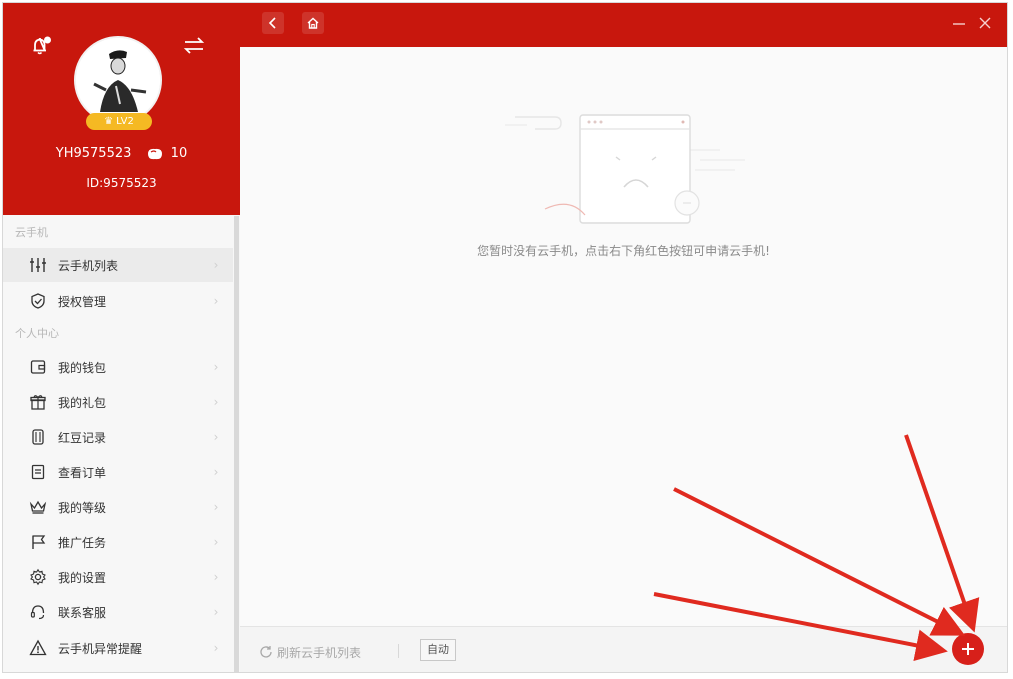 The height and width of the screenshot is (679, 1013). I want to click on minimize-icon, so click(959, 24).